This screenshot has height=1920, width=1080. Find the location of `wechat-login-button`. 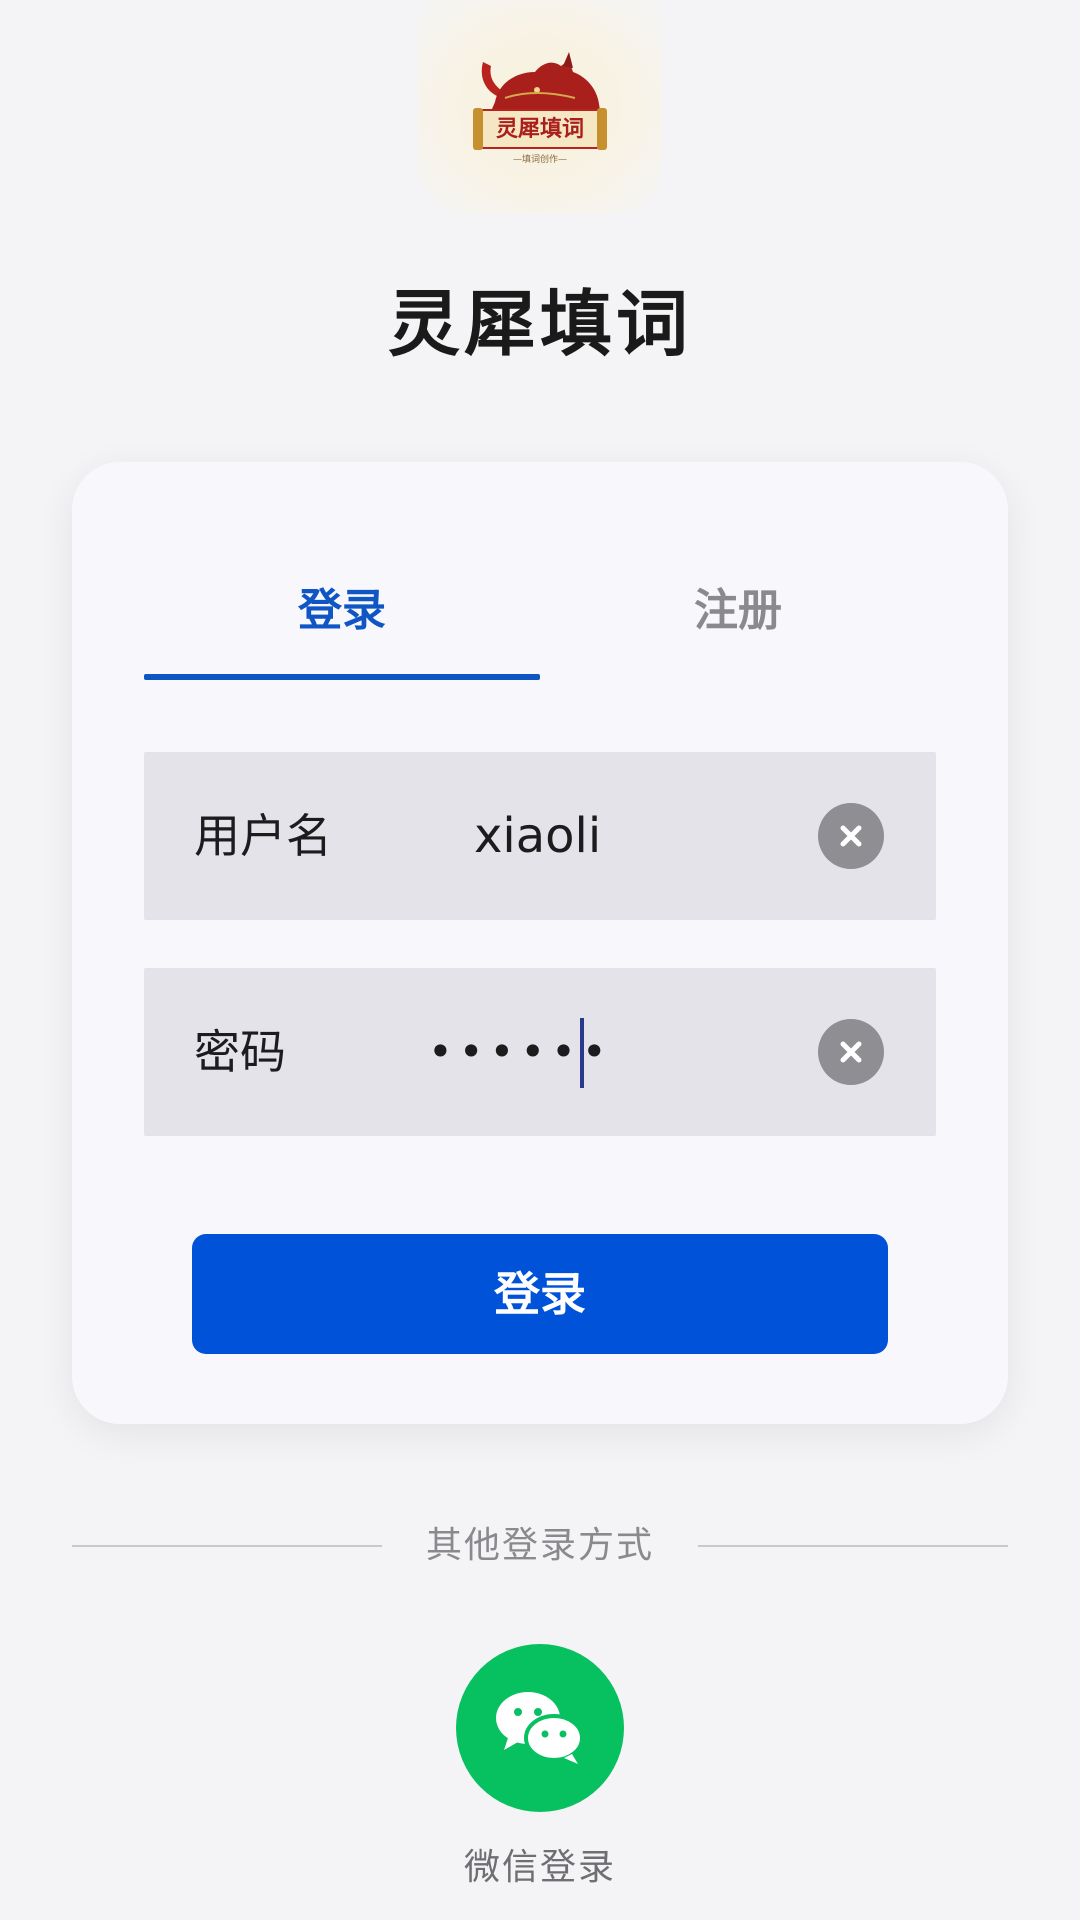

wechat-login-button is located at coordinates (540, 1728).